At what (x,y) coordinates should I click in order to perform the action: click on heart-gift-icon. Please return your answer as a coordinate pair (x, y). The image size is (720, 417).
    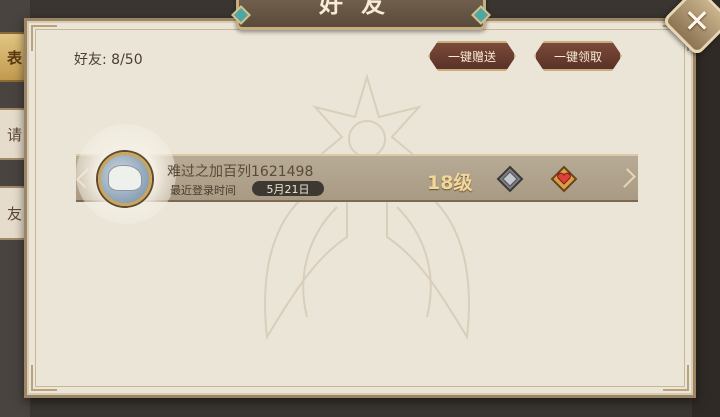
    Looking at the image, I should click on (564, 179).